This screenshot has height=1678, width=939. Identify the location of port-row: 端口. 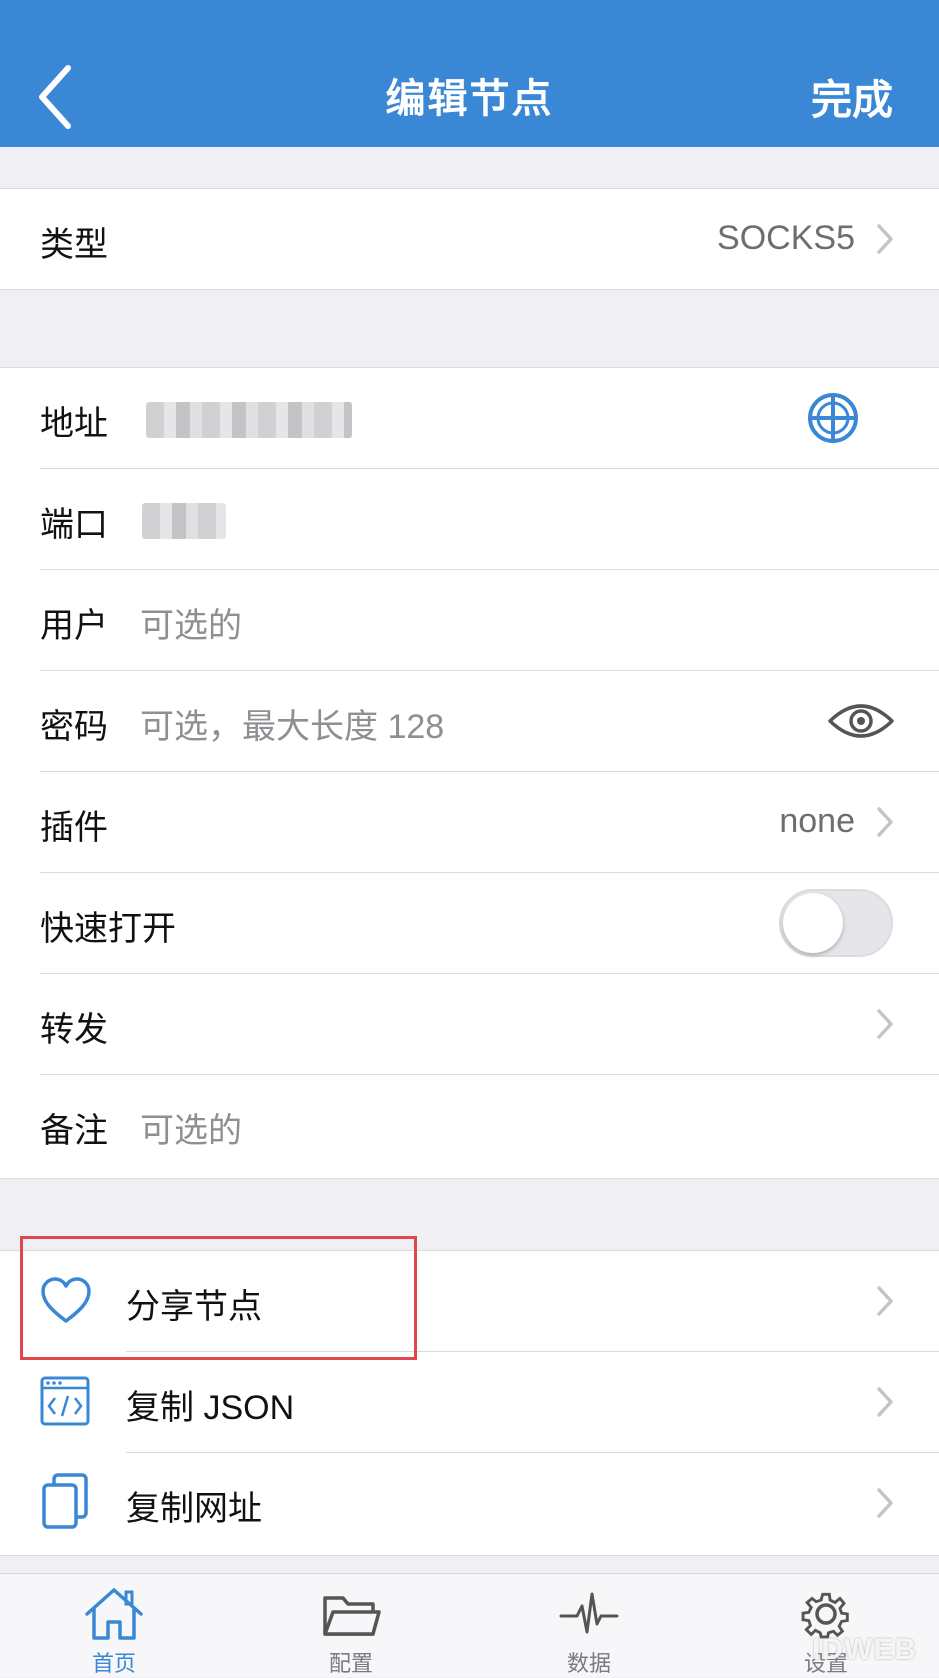
(469, 519).